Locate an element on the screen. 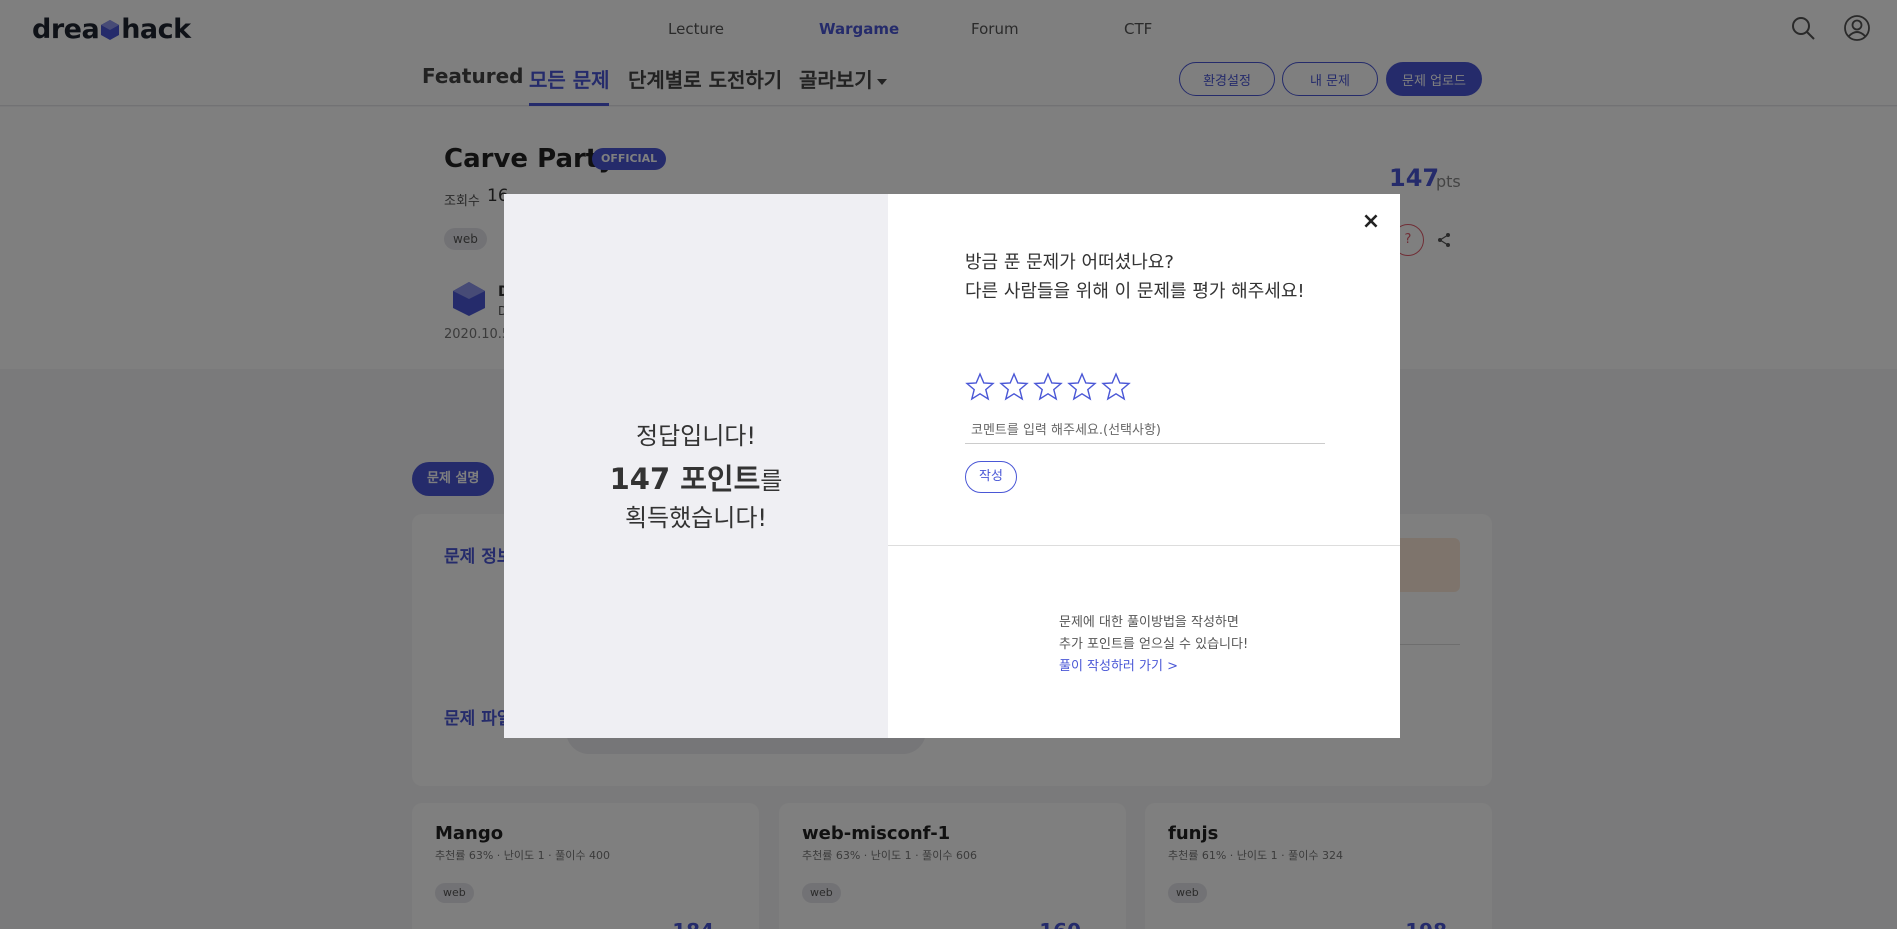  rating-request: 다른 사람들을 위해 이 문제를 평가 해주세요! is located at coordinates (1135, 291).